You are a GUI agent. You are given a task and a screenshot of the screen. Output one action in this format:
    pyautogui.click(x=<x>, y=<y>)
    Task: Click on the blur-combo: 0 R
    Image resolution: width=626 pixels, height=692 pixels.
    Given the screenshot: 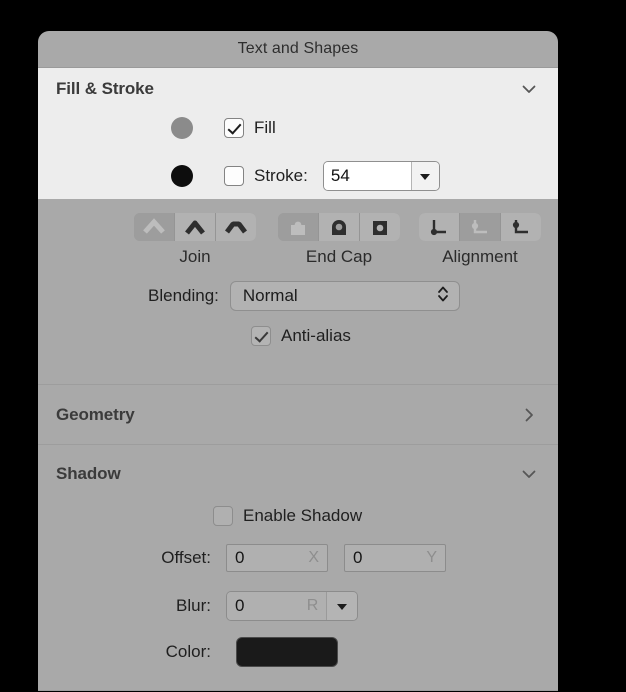 What is the action you would take?
    pyautogui.click(x=292, y=606)
    